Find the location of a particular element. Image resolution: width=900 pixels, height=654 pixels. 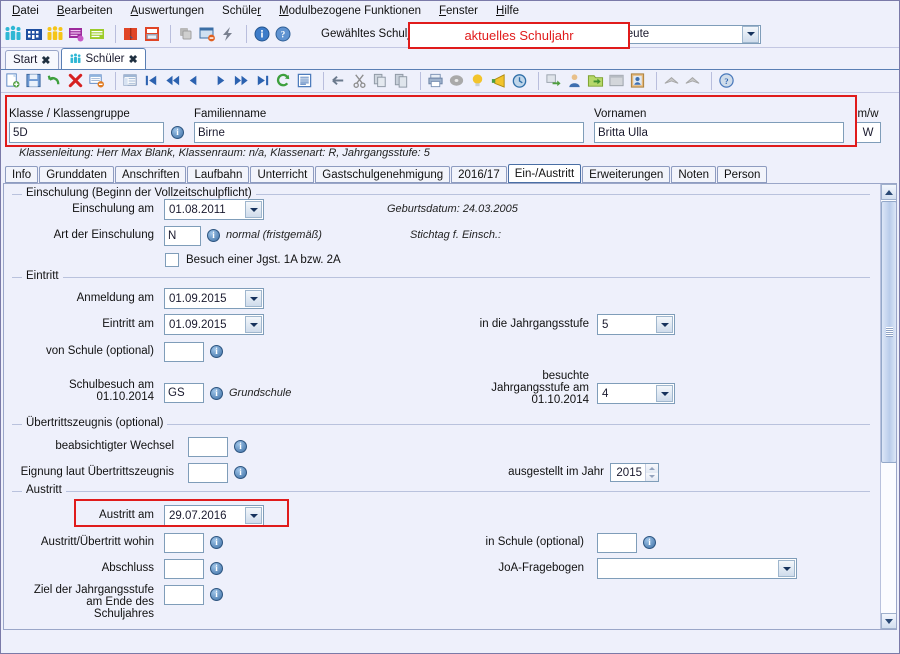

eintritt-am-datepicker: 01.09.2015 is located at coordinates (214, 324).